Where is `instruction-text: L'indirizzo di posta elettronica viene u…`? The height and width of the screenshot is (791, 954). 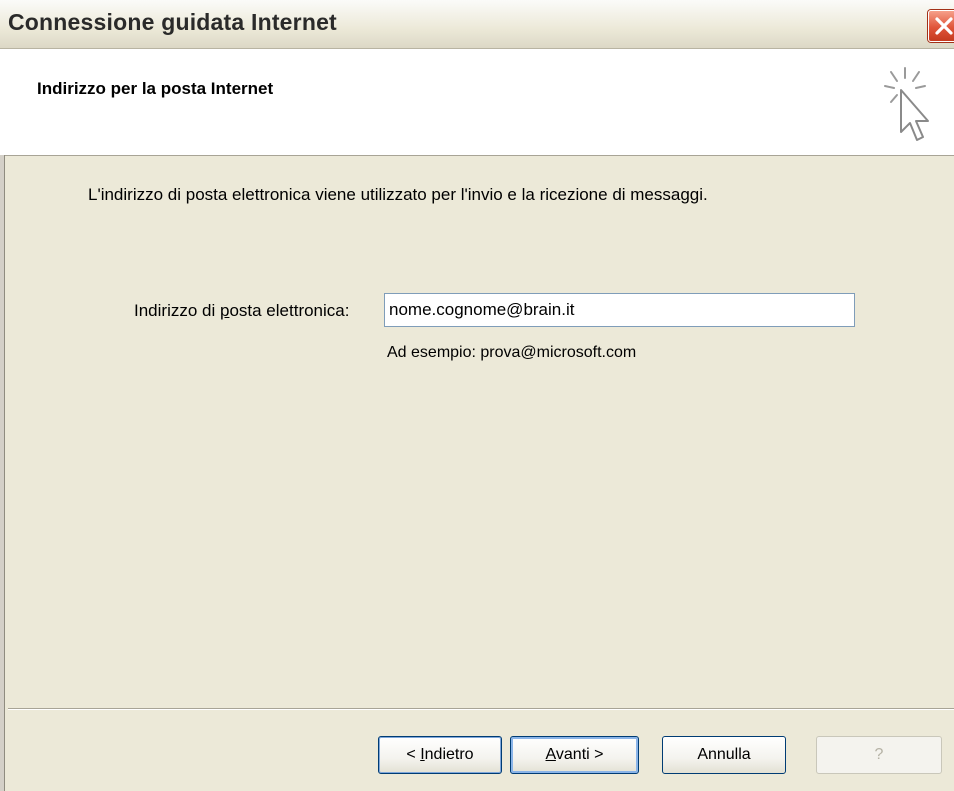 instruction-text: L'indirizzo di posta elettronica viene u… is located at coordinates (398, 194).